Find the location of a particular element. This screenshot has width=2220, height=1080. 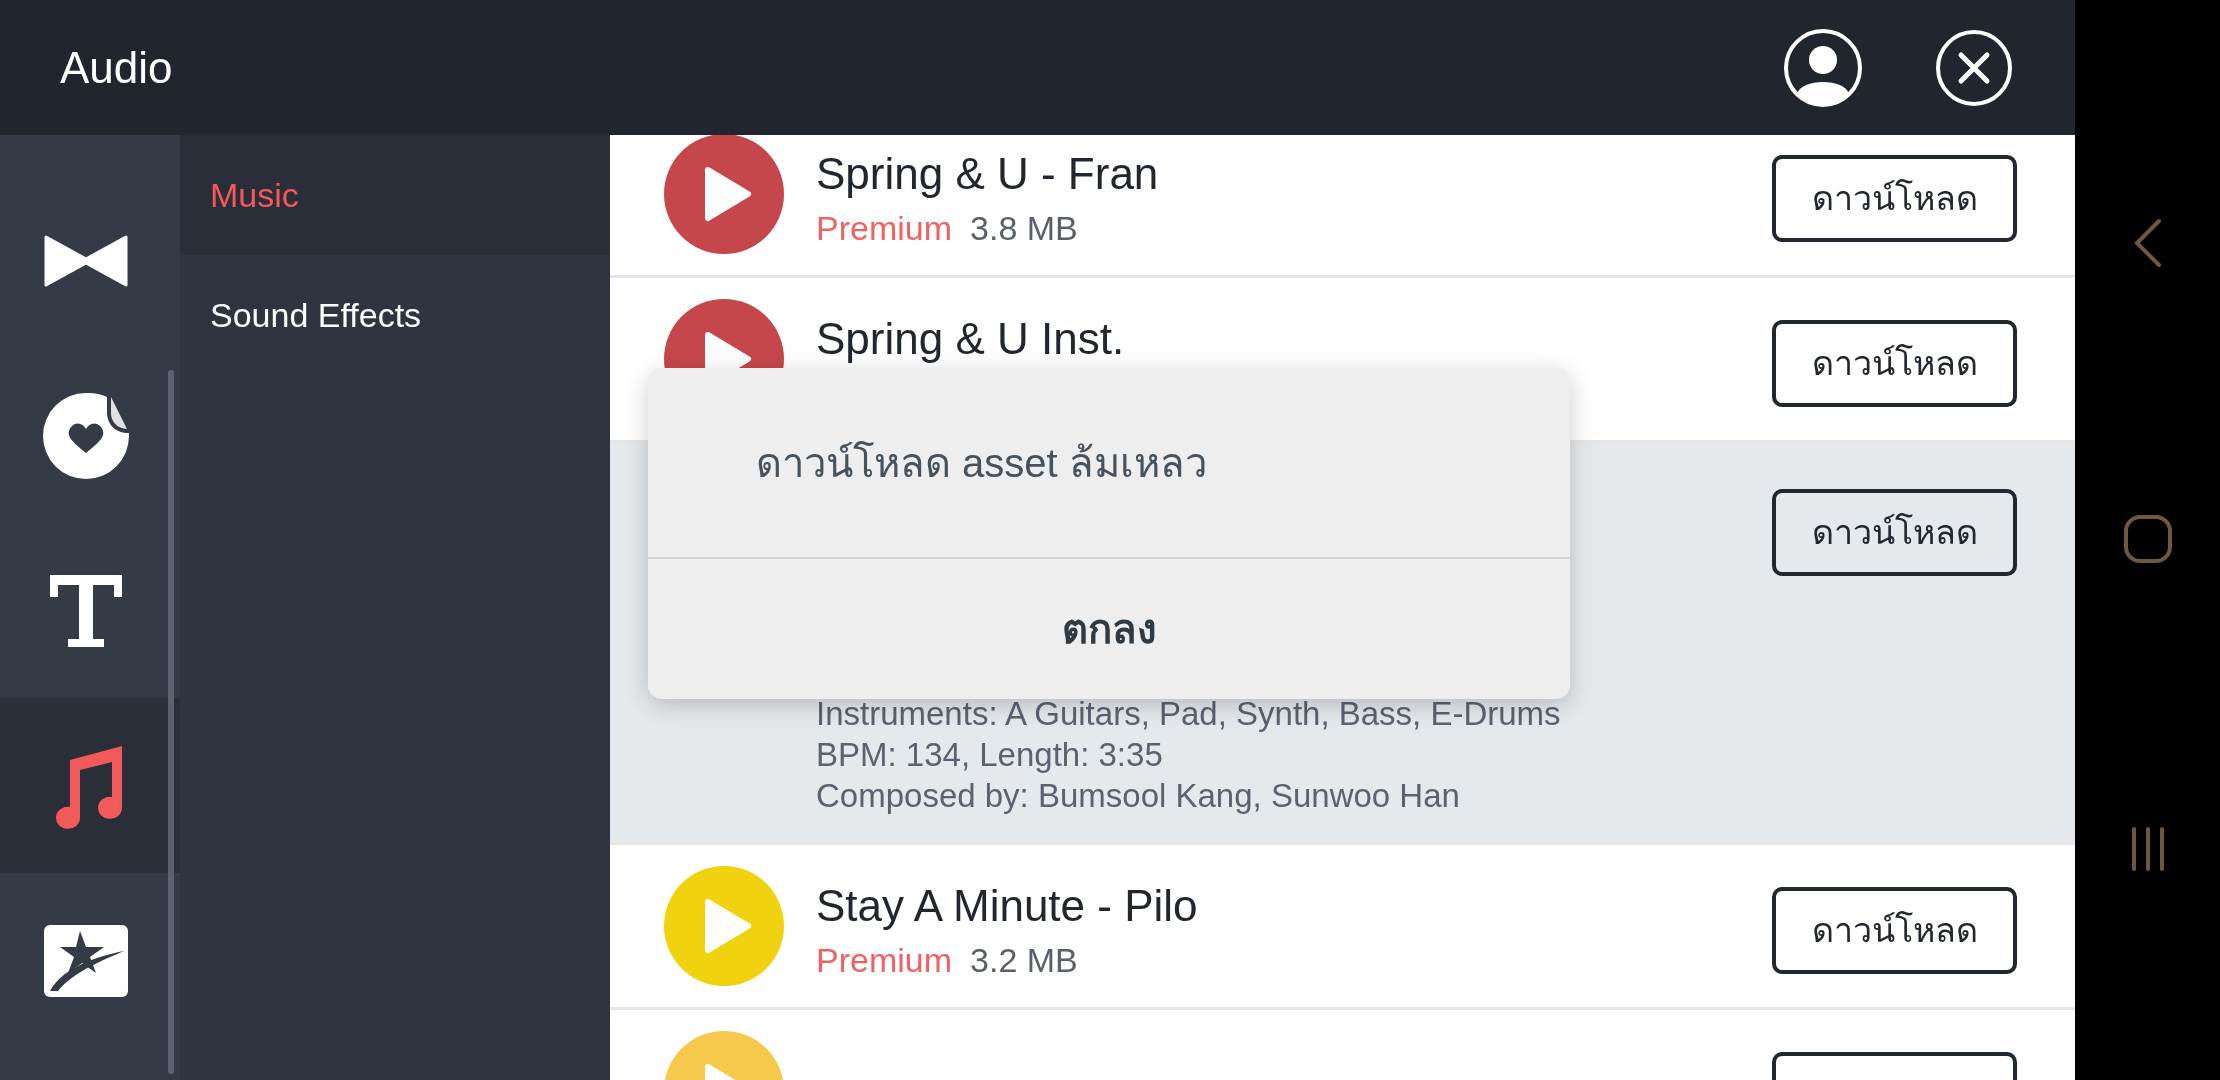

screen-title: Audio is located at coordinates (117, 67).